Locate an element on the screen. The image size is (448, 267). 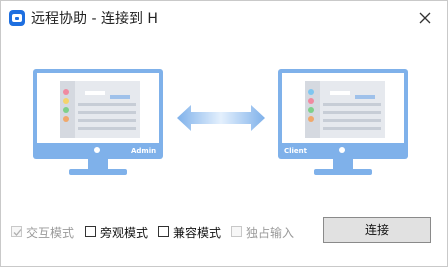
compatible-mode-label: 兼容模式 is located at coordinates (197, 233).